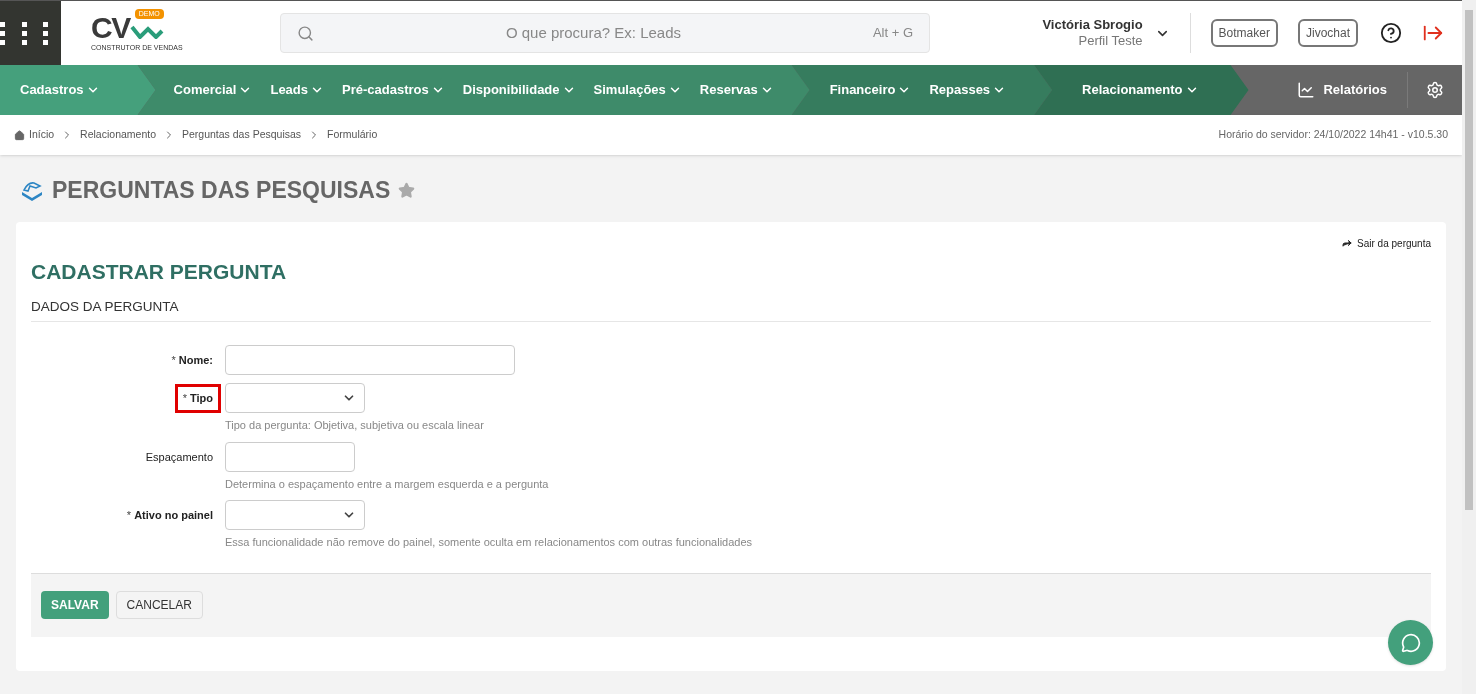 This screenshot has width=1476, height=694. I want to click on breadcrumb-link: Formulário, so click(352, 135).